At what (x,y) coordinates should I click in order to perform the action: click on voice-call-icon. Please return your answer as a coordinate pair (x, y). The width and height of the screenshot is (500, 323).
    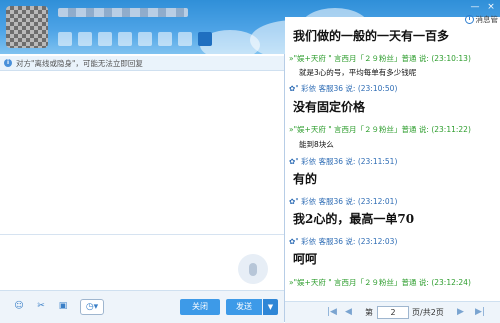
    Looking at the image, I should click on (85, 39).